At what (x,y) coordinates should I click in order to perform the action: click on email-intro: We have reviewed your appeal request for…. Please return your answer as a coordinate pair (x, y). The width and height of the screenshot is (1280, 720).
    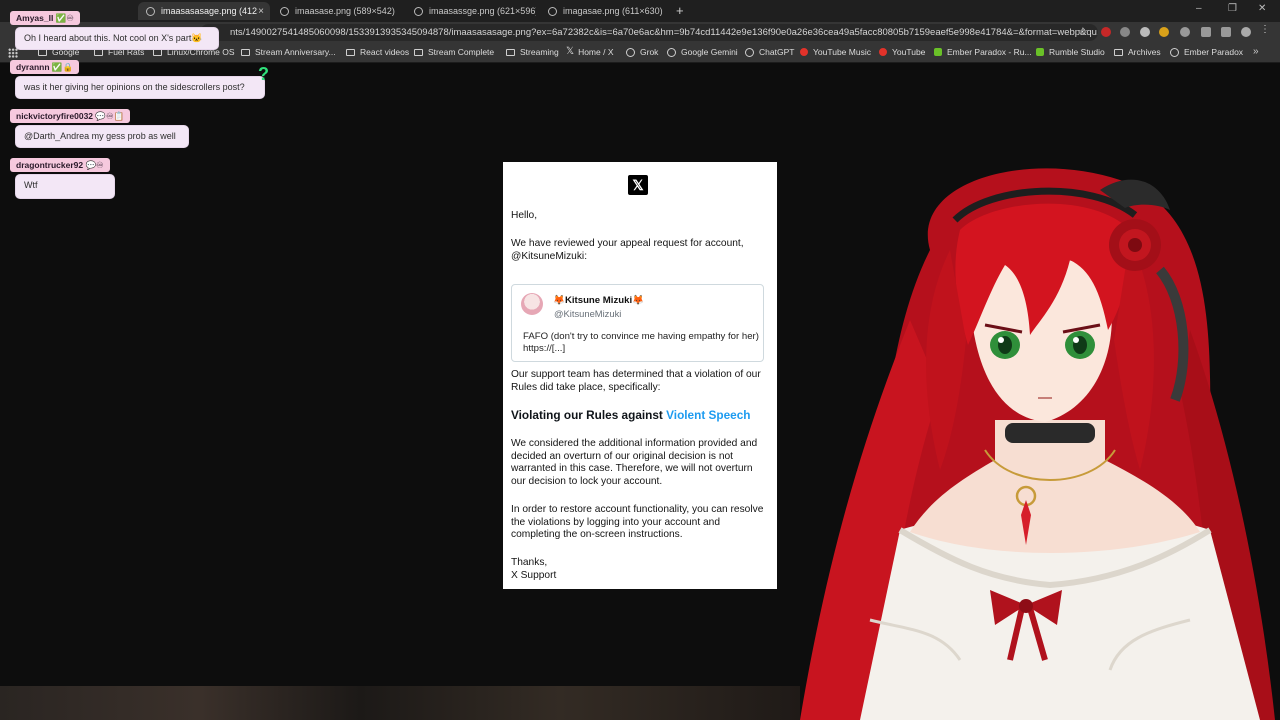
    Looking at the image, I should click on (627, 250).